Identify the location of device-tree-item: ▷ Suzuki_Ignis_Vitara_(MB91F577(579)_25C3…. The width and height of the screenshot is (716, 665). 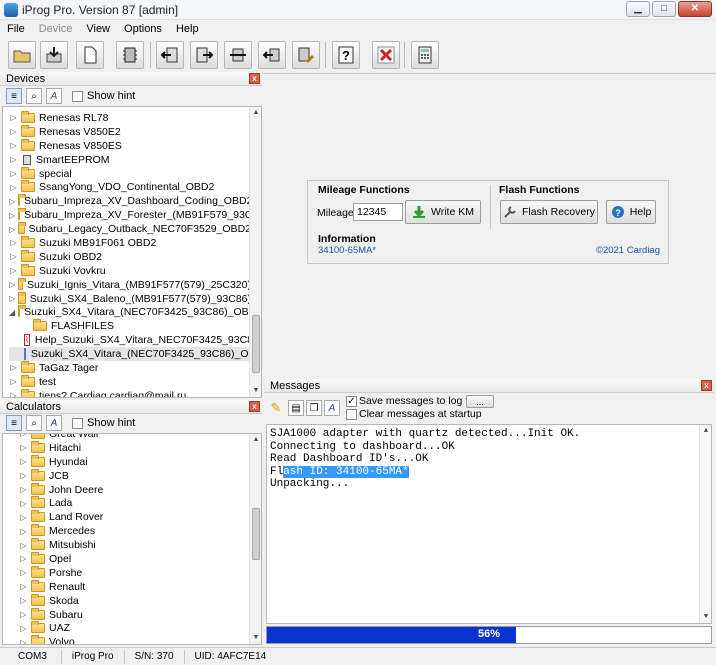
(130, 284).